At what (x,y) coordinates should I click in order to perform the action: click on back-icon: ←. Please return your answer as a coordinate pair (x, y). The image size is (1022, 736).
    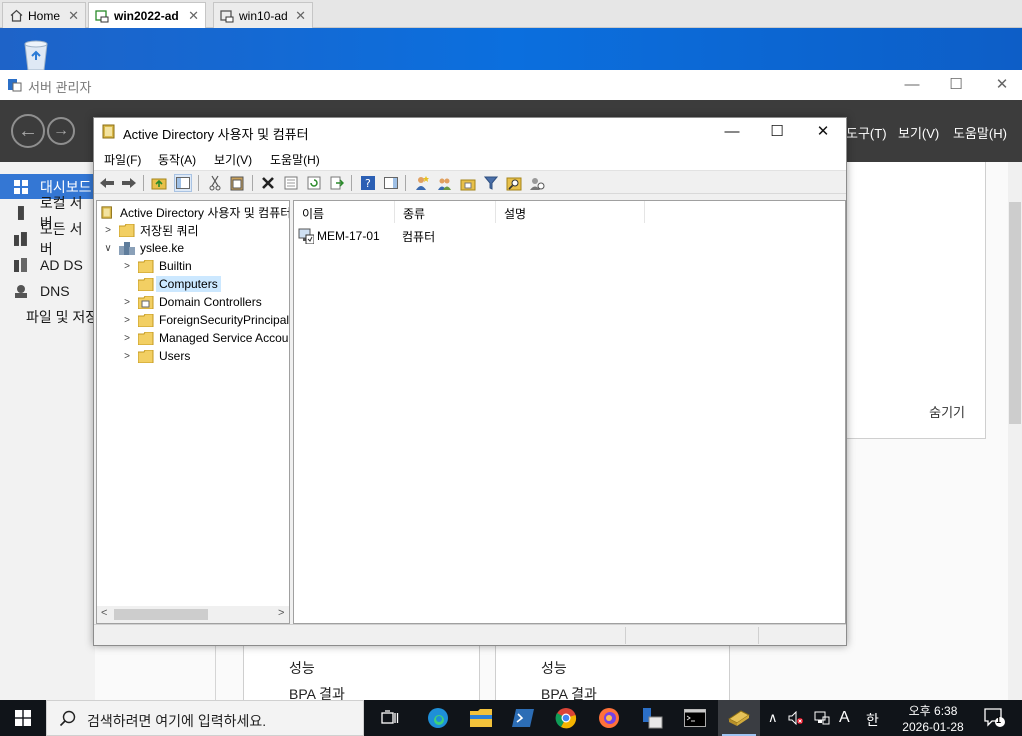
    Looking at the image, I should click on (28, 131).